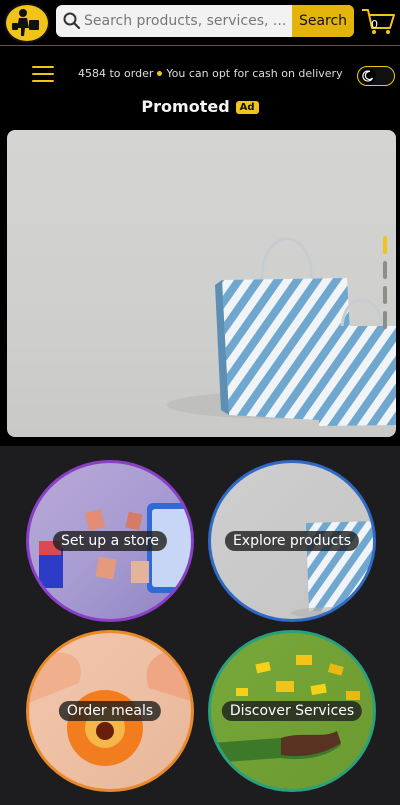  What do you see at coordinates (185, 106) in the screenshot?
I see `promoted-label: Promoted` at bounding box center [185, 106].